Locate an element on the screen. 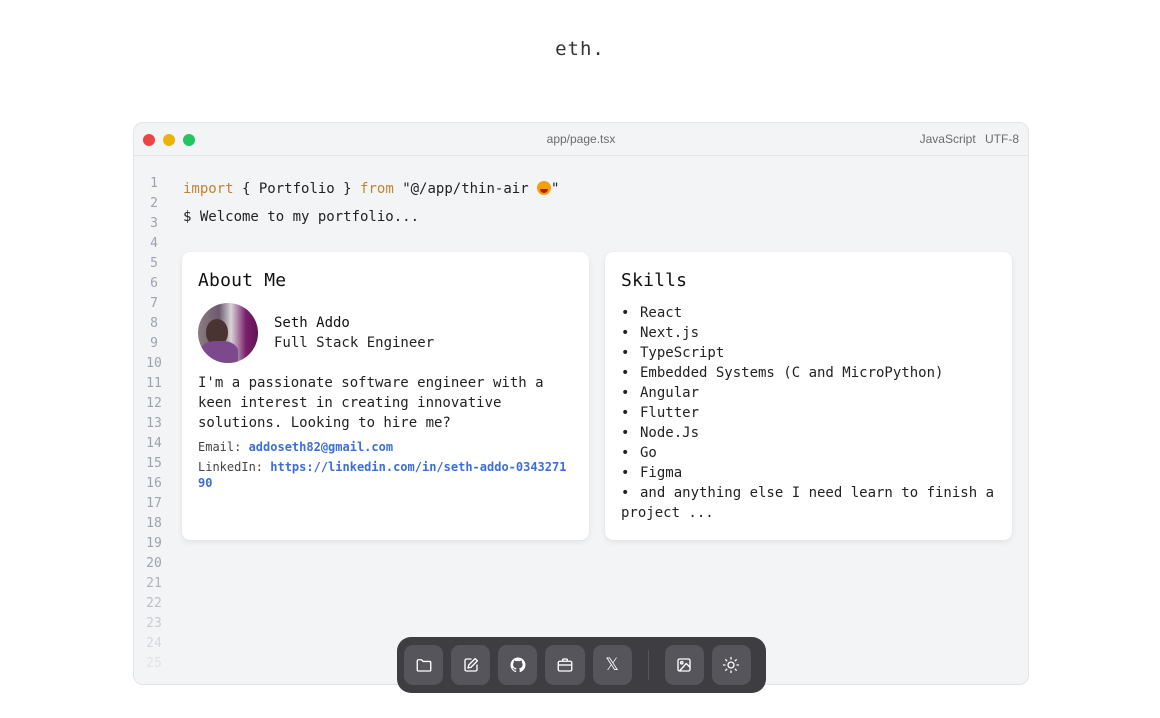  line-number: 17 is located at coordinates (154, 503).